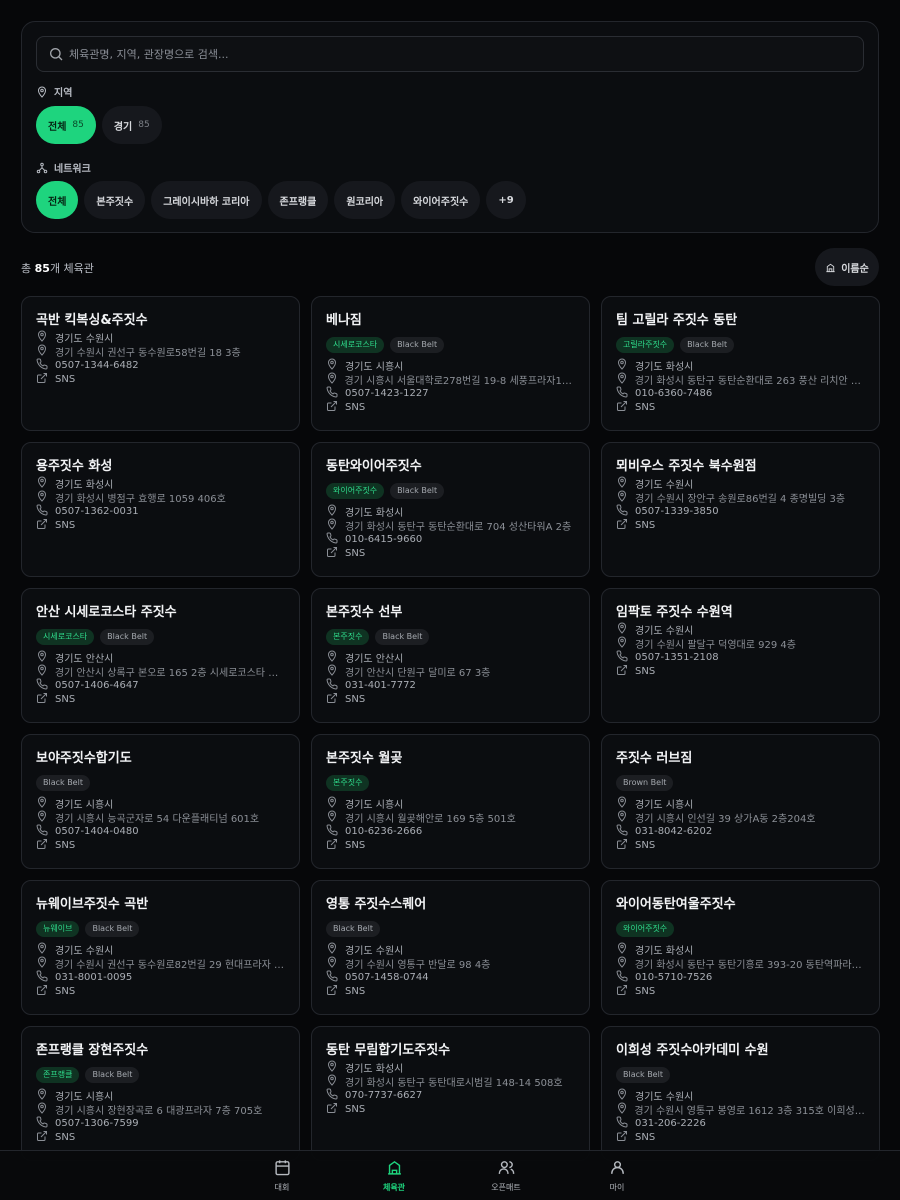 This screenshot has height=1200, width=900. What do you see at coordinates (93, 977) in the screenshot?
I see `gym-phone: 031-8001-0095` at bounding box center [93, 977].